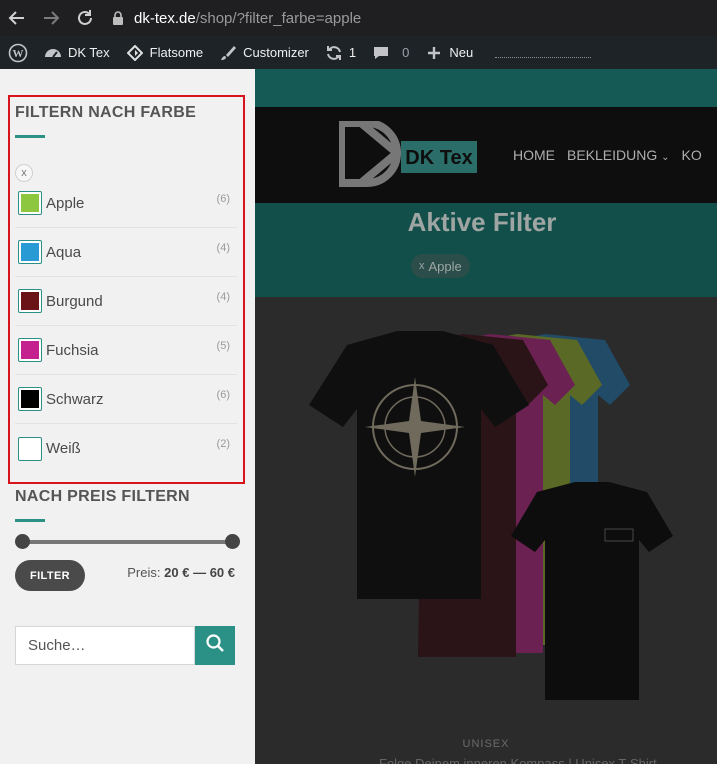 Image resolution: width=717 pixels, height=764 pixels. I want to click on theme-label: Flatsome, so click(176, 52).